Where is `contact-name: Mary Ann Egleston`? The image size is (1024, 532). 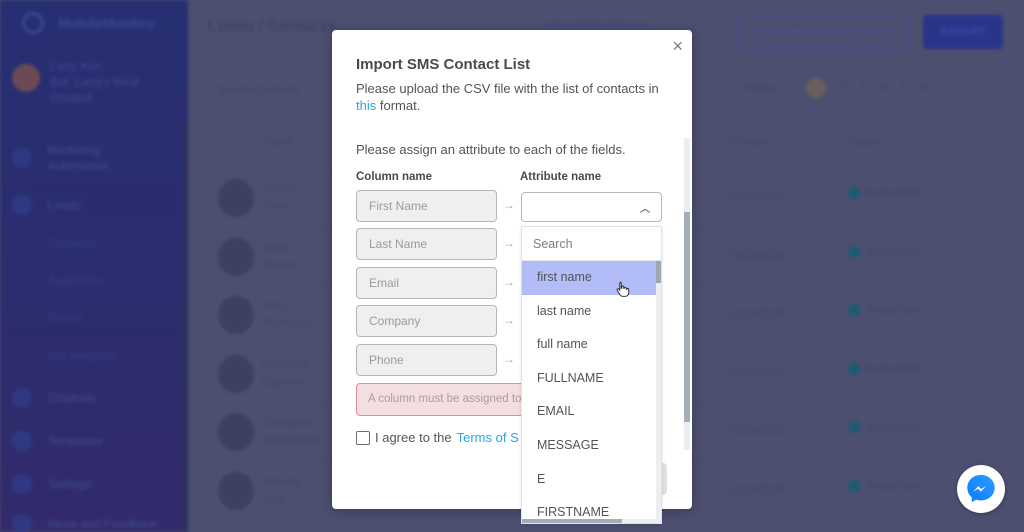 contact-name: Mary Ann Egleston is located at coordinates (292, 374).